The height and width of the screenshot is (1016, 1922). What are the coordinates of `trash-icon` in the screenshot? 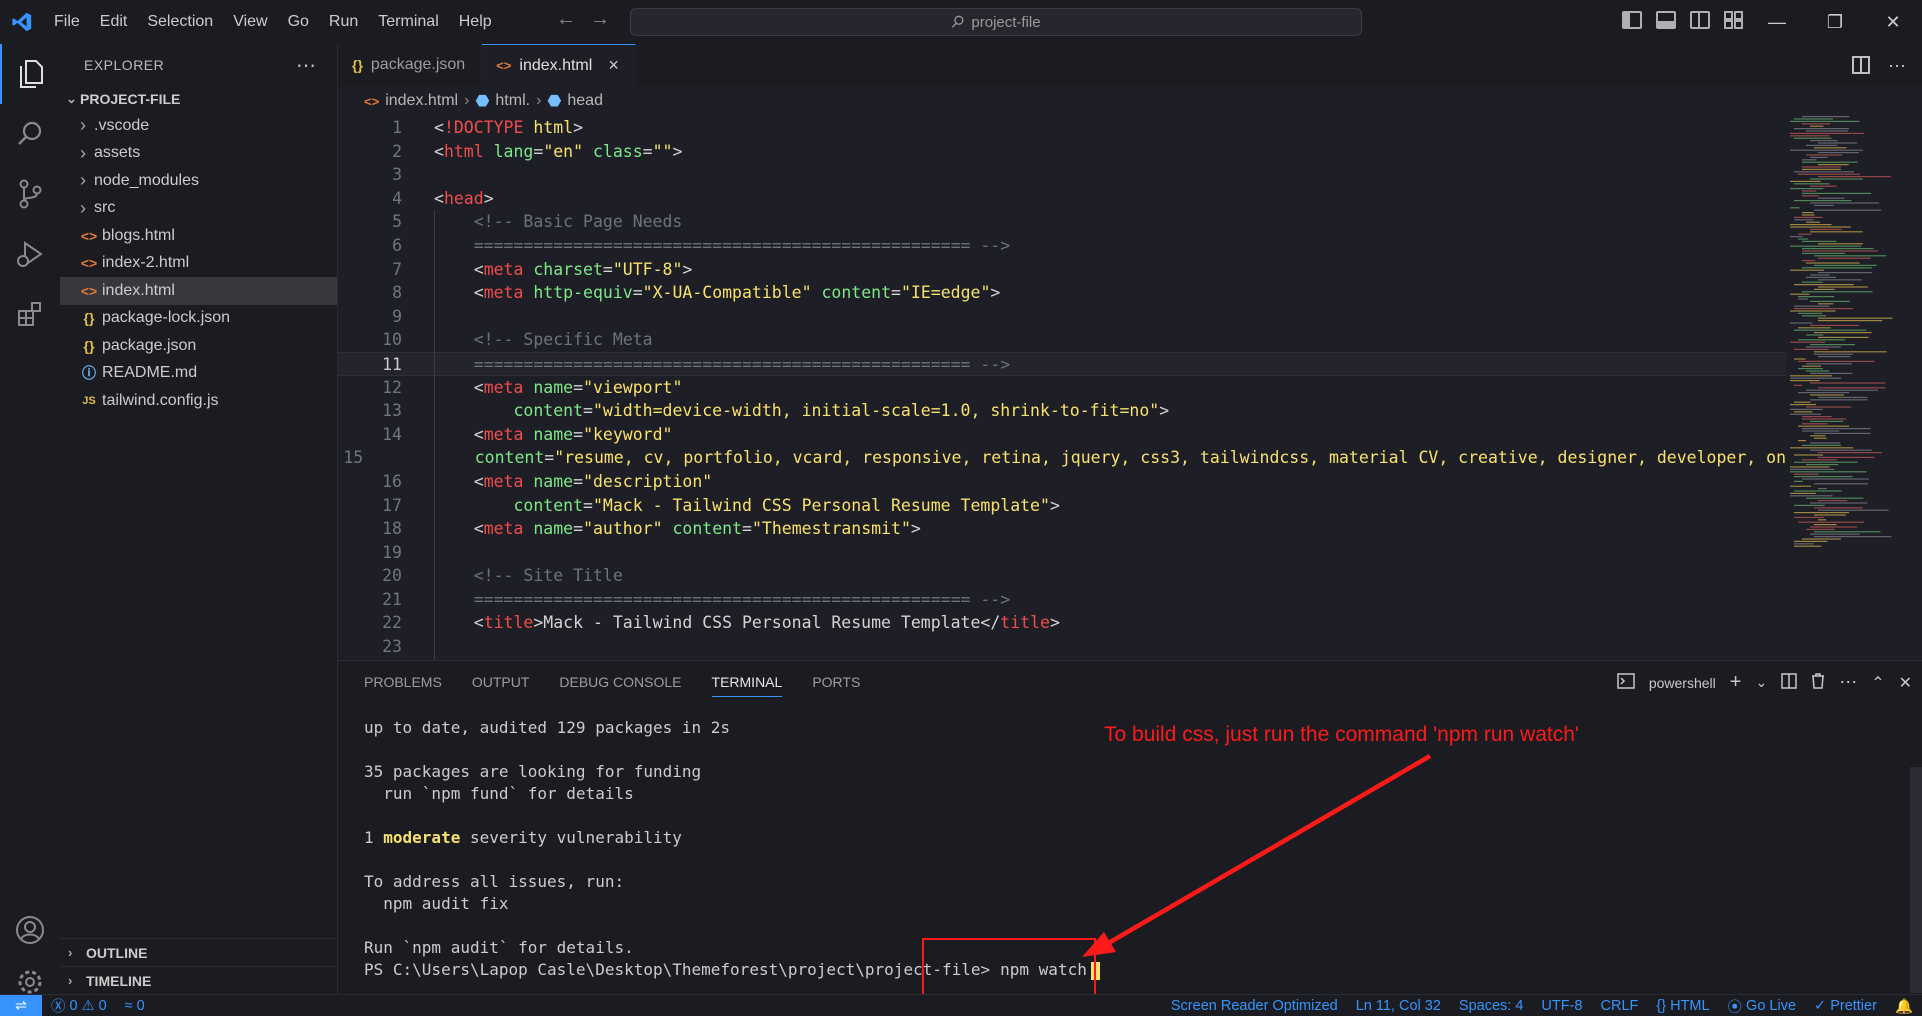 It's located at (1818, 682).